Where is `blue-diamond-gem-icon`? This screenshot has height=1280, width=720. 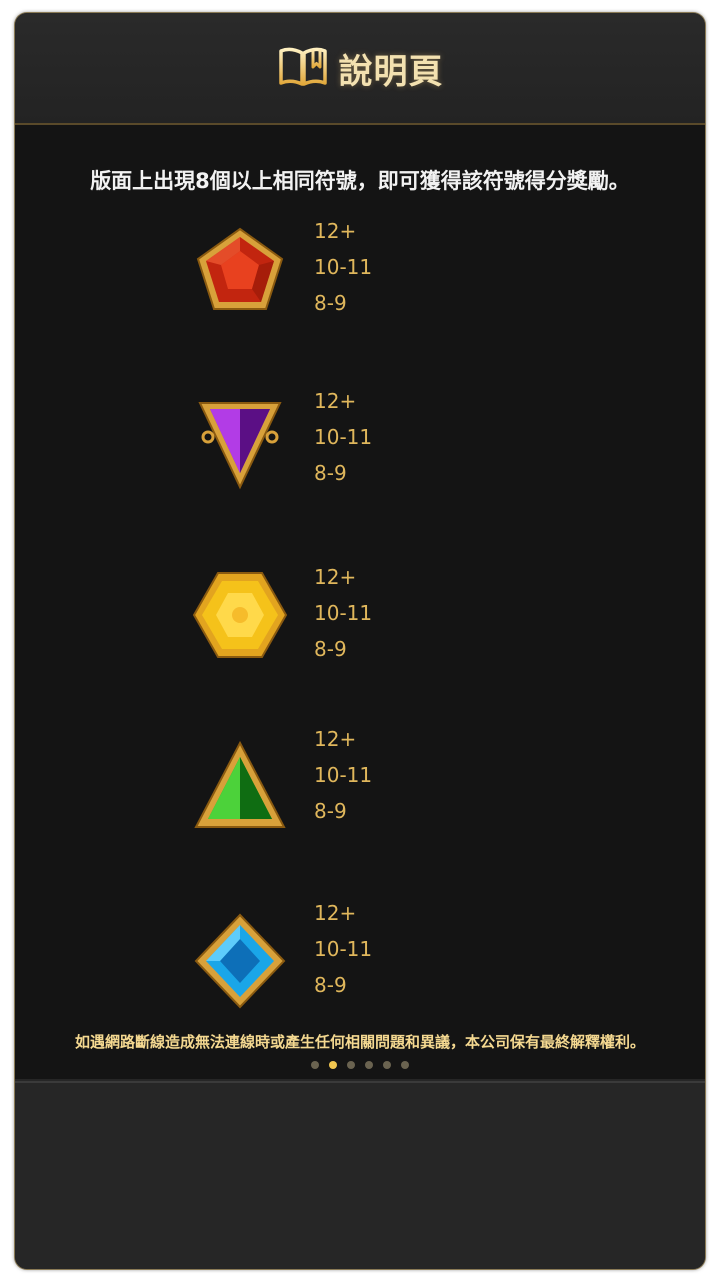
blue-diamond-gem-icon is located at coordinates (240, 961).